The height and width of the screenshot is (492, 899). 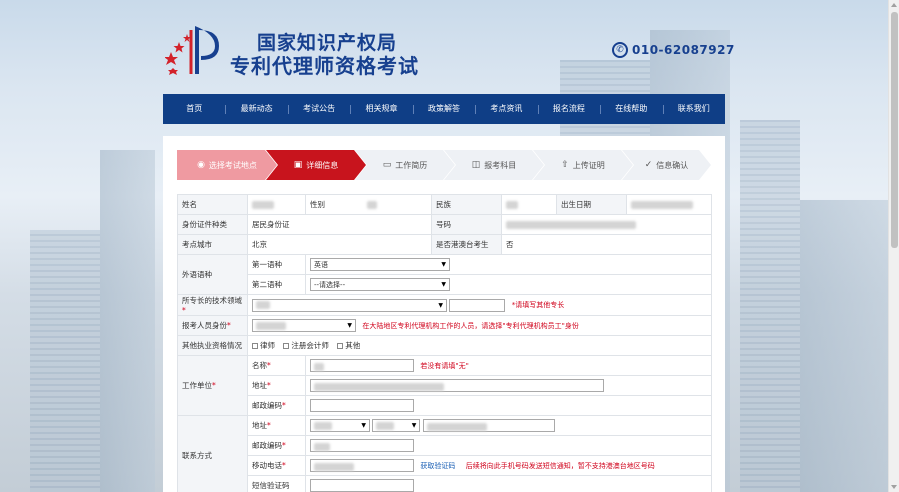 What do you see at coordinates (387, 165) in the screenshot?
I see `folder-icon: ▭` at bounding box center [387, 165].